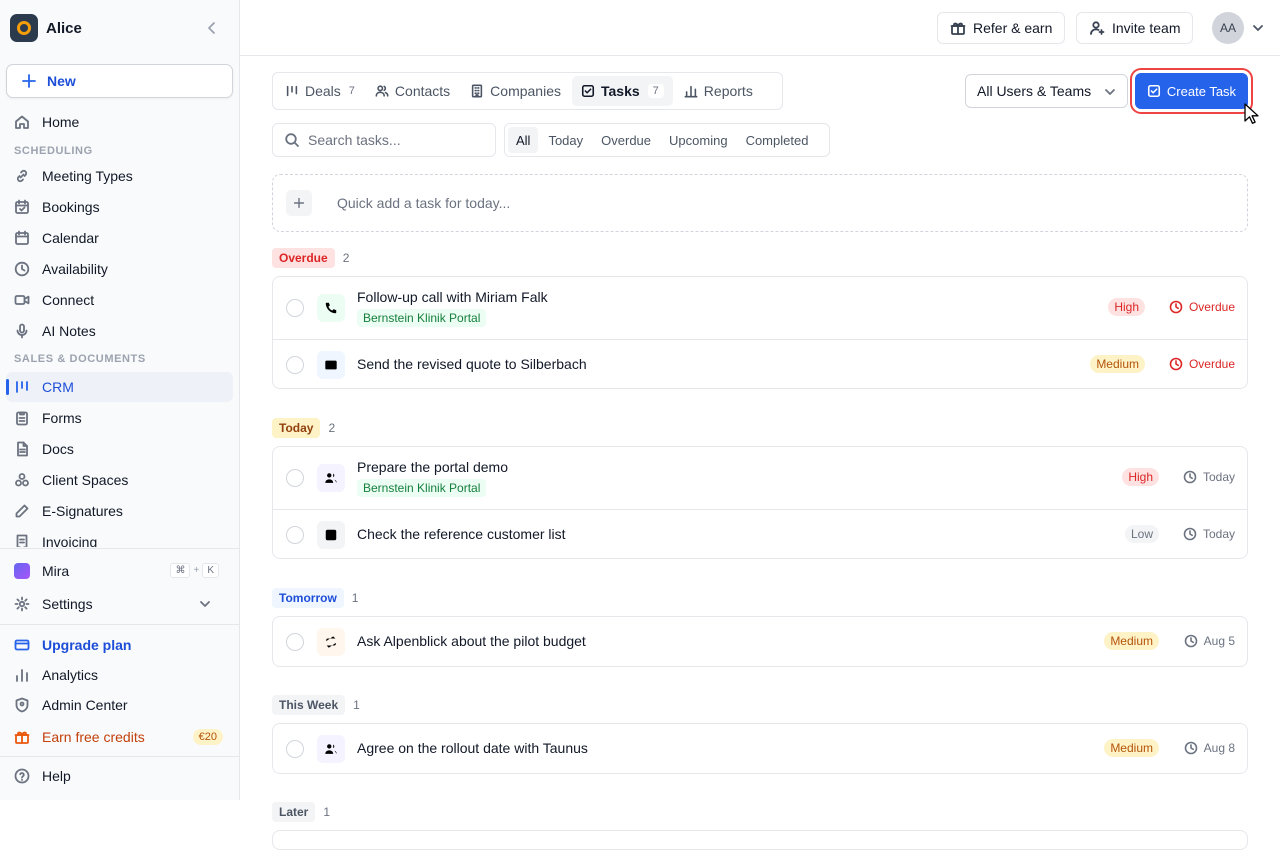  What do you see at coordinates (212, 28) in the screenshot?
I see `collapse-sidebar-icon` at bounding box center [212, 28].